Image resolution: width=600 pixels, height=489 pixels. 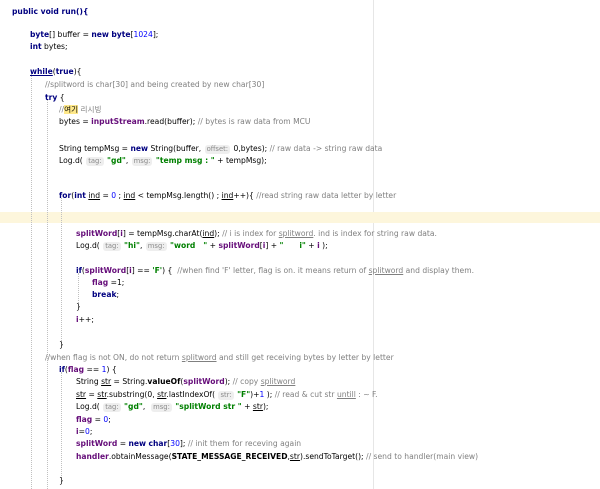 What do you see at coordinates (315, 71) in the screenshot?
I see `code-line: while(true){` at bounding box center [315, 71].